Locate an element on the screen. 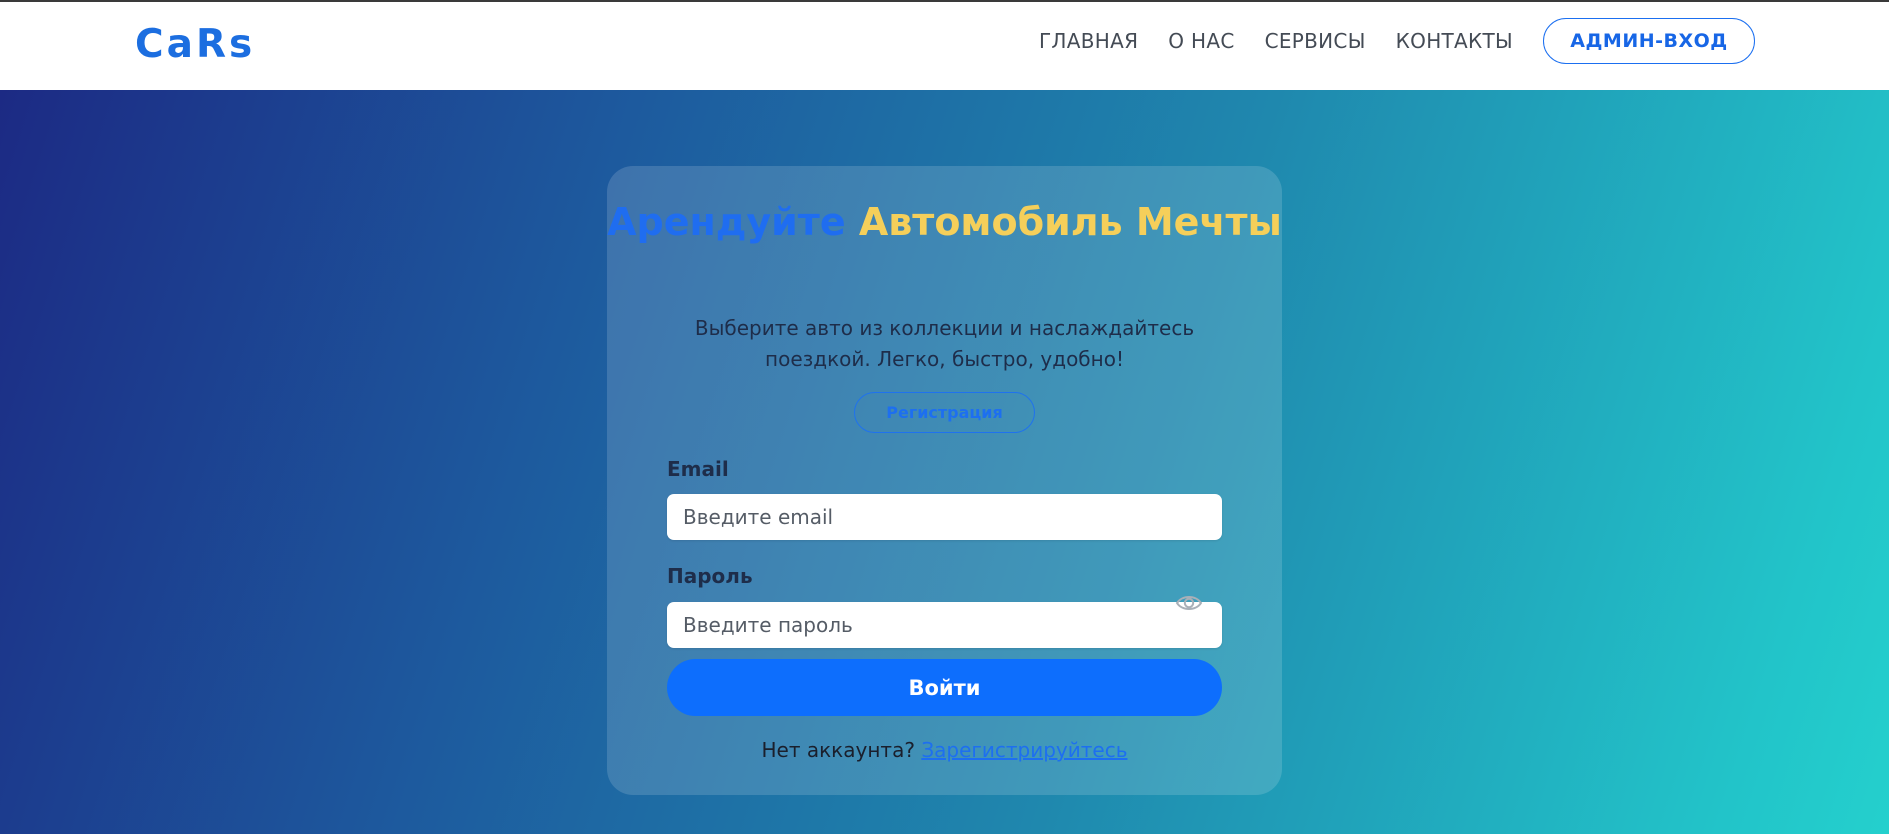 The height and width of the screenshot is (834, 1889). nav-link-contacts: КОНТАКТЫ is located at coordinates (1454, 41).